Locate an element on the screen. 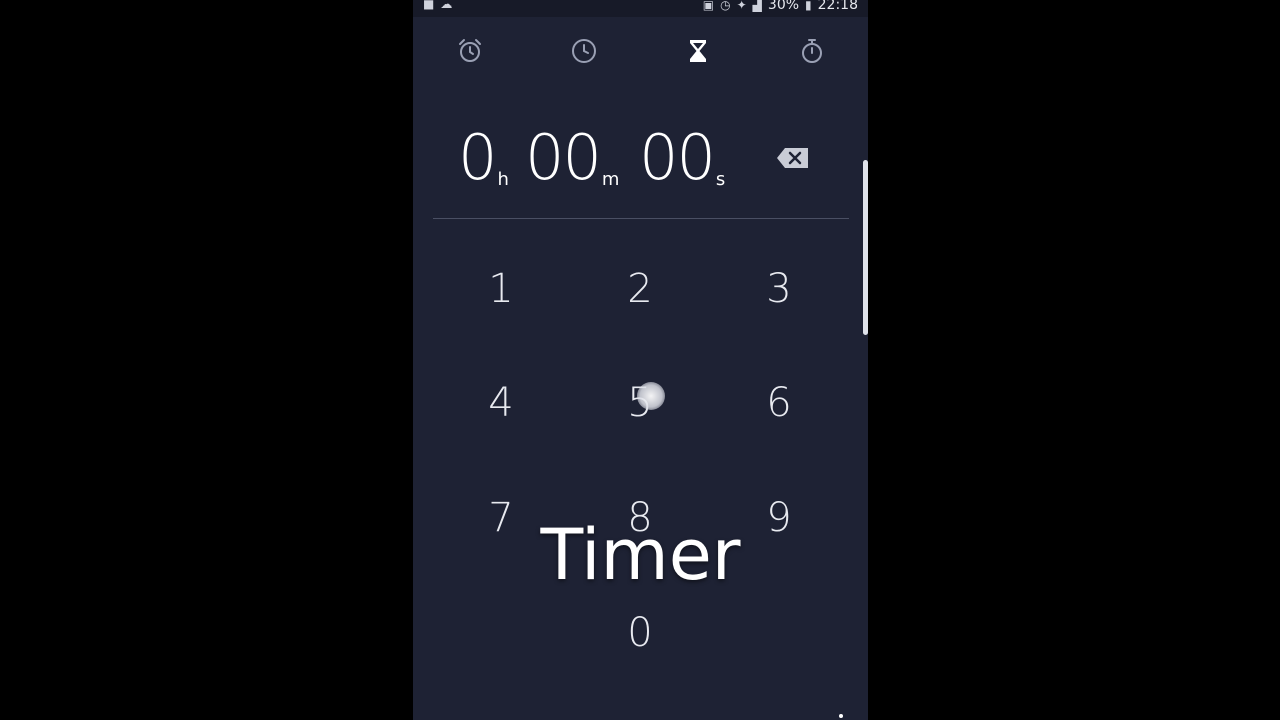  hourglass-icon is located at coordinates (698, 51).